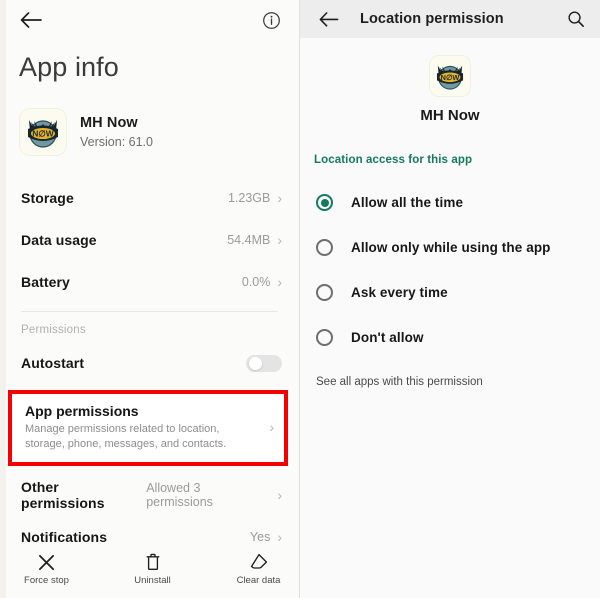 The width and height of the screenshot is (600, 598). Describe the element at coordinates (264, 363) in the screenshot. I see `autostart-toggle` at that location.